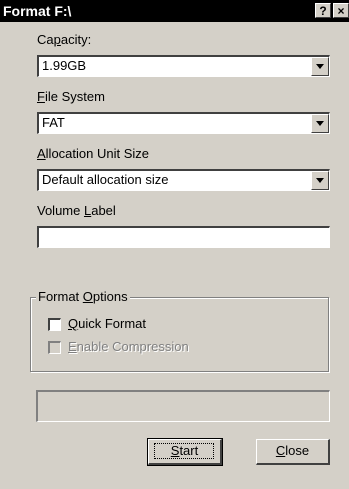 The height and width of the screenshot is (489, 349). What do you see at coordinates (60, 210) in the screenshot?
I see `volume-label-label-part: Volume` at bounding box center [60, 210].